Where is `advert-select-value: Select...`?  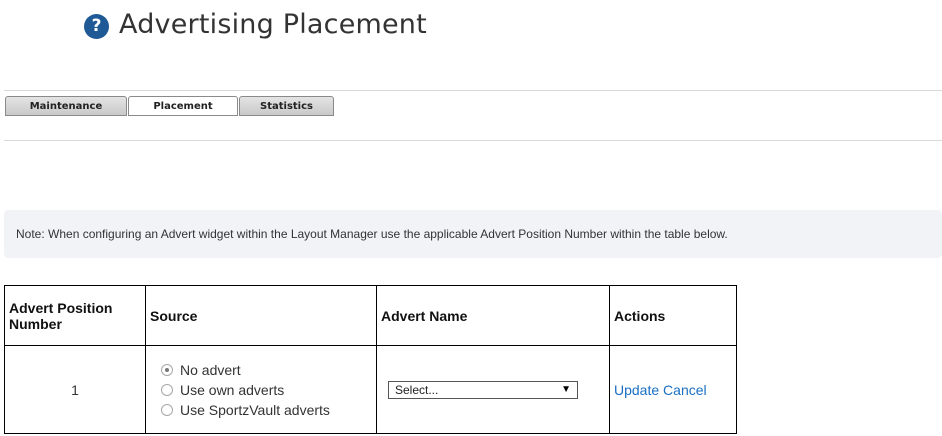 advert-select-value: Select... is located at coordinates (417, 389).